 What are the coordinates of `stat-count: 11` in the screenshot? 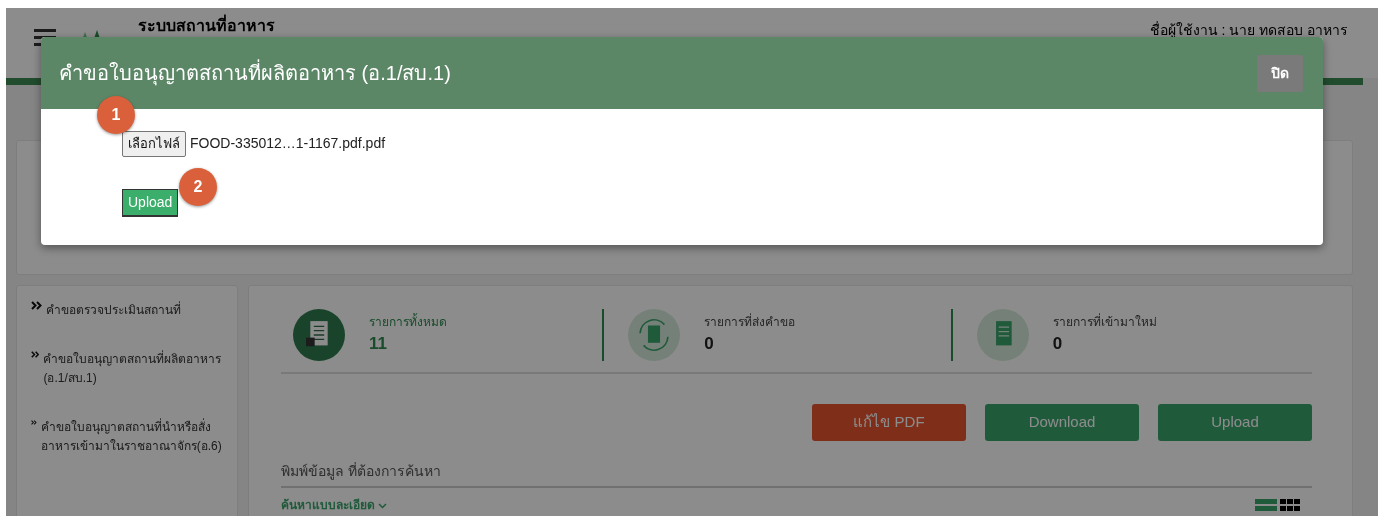 It's located at (378, 344).